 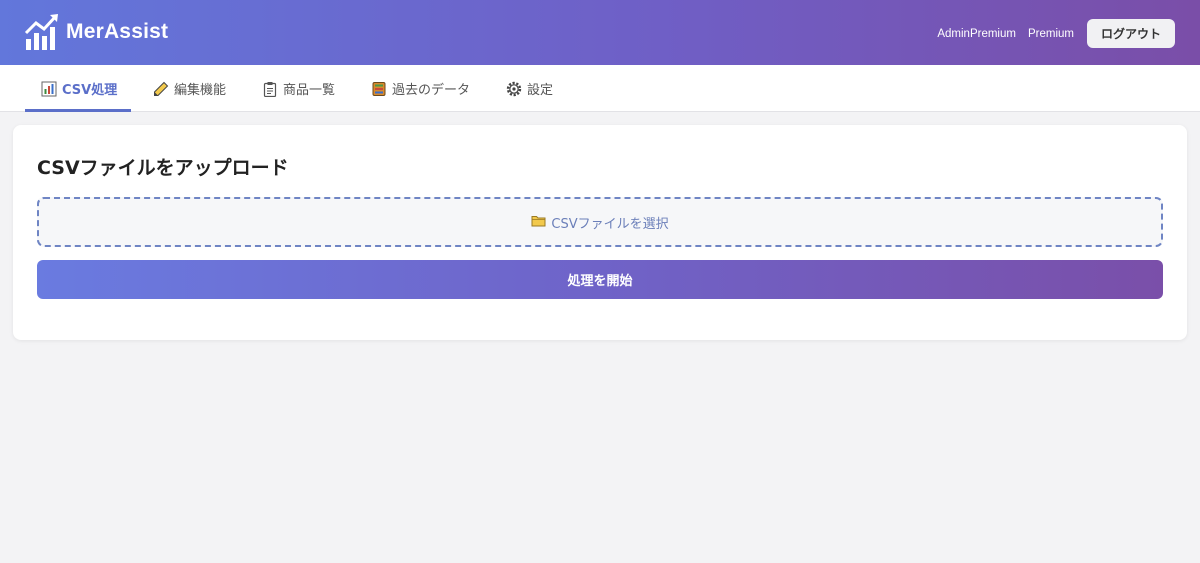 I want to click on tab-past-data: 過去のデータ, so click(x=420, y=88).